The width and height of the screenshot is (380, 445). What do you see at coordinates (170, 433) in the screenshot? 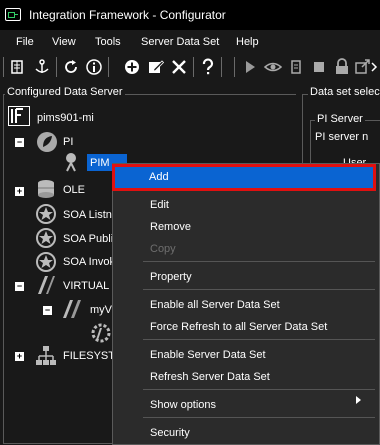
I see `menu-item-security: Security` at bounding box center [170, 433].